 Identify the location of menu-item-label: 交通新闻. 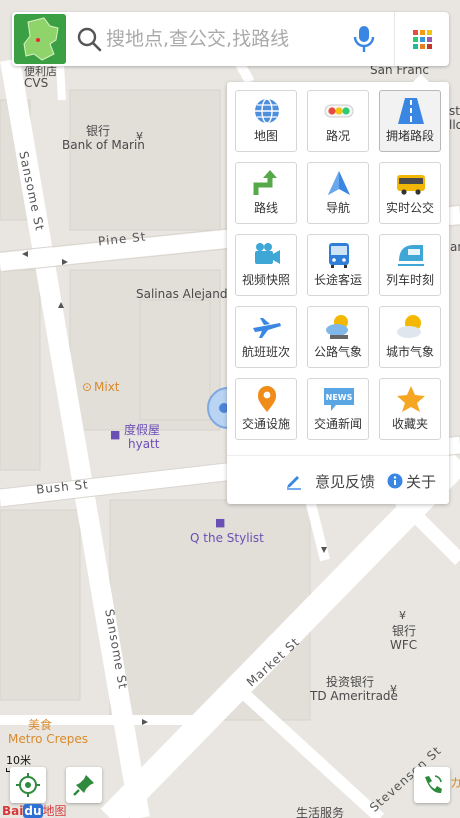
(337, 424).